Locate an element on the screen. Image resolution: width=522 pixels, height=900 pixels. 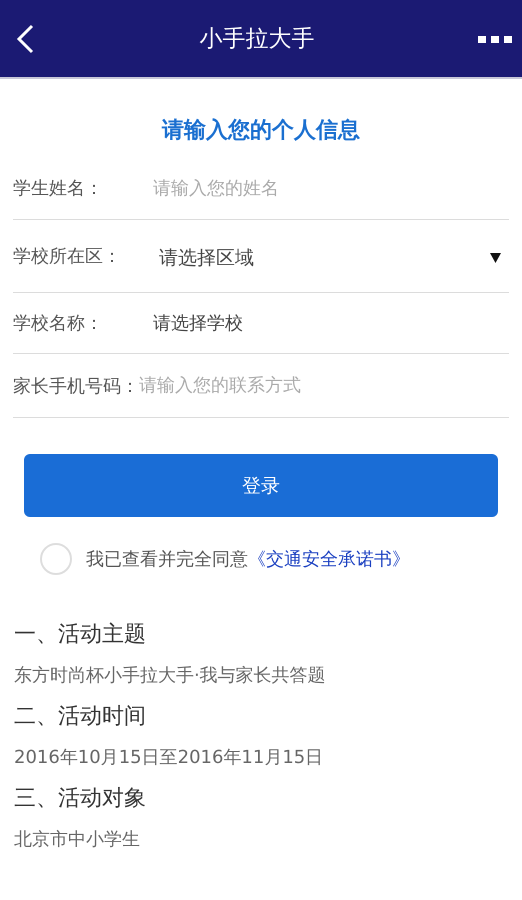
field-label: 学校名称： is located at coordinates (58, 323).